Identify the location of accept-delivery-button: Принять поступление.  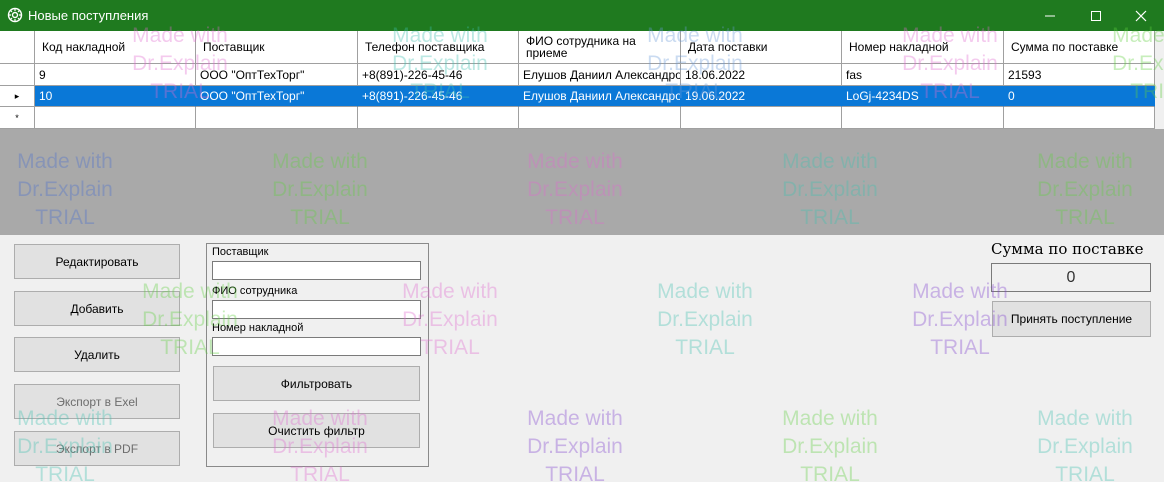
(1071, 319).